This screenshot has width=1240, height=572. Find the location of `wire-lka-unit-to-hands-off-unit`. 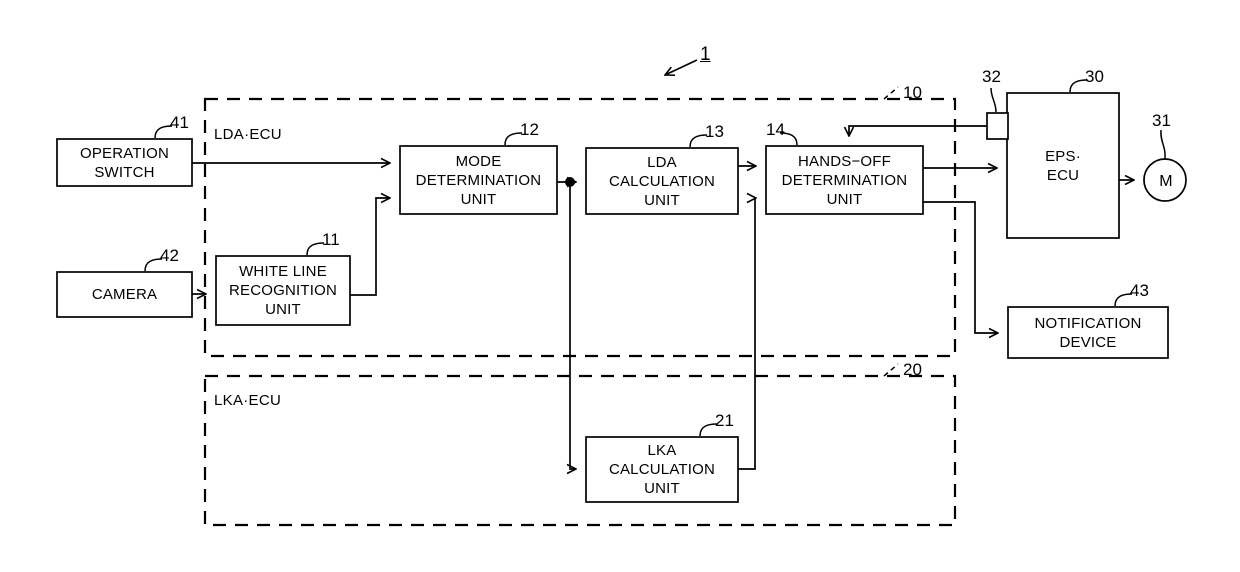

wire-lka-unit-to-hands-off-unit is located at coordinates (747, 334).